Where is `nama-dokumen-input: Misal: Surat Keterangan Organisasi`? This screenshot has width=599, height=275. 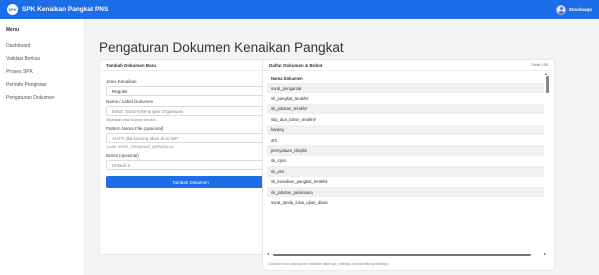 nama-dokumen-input: Misal: Surat Keterangan Organisasi is located at coordinates (190, 111).